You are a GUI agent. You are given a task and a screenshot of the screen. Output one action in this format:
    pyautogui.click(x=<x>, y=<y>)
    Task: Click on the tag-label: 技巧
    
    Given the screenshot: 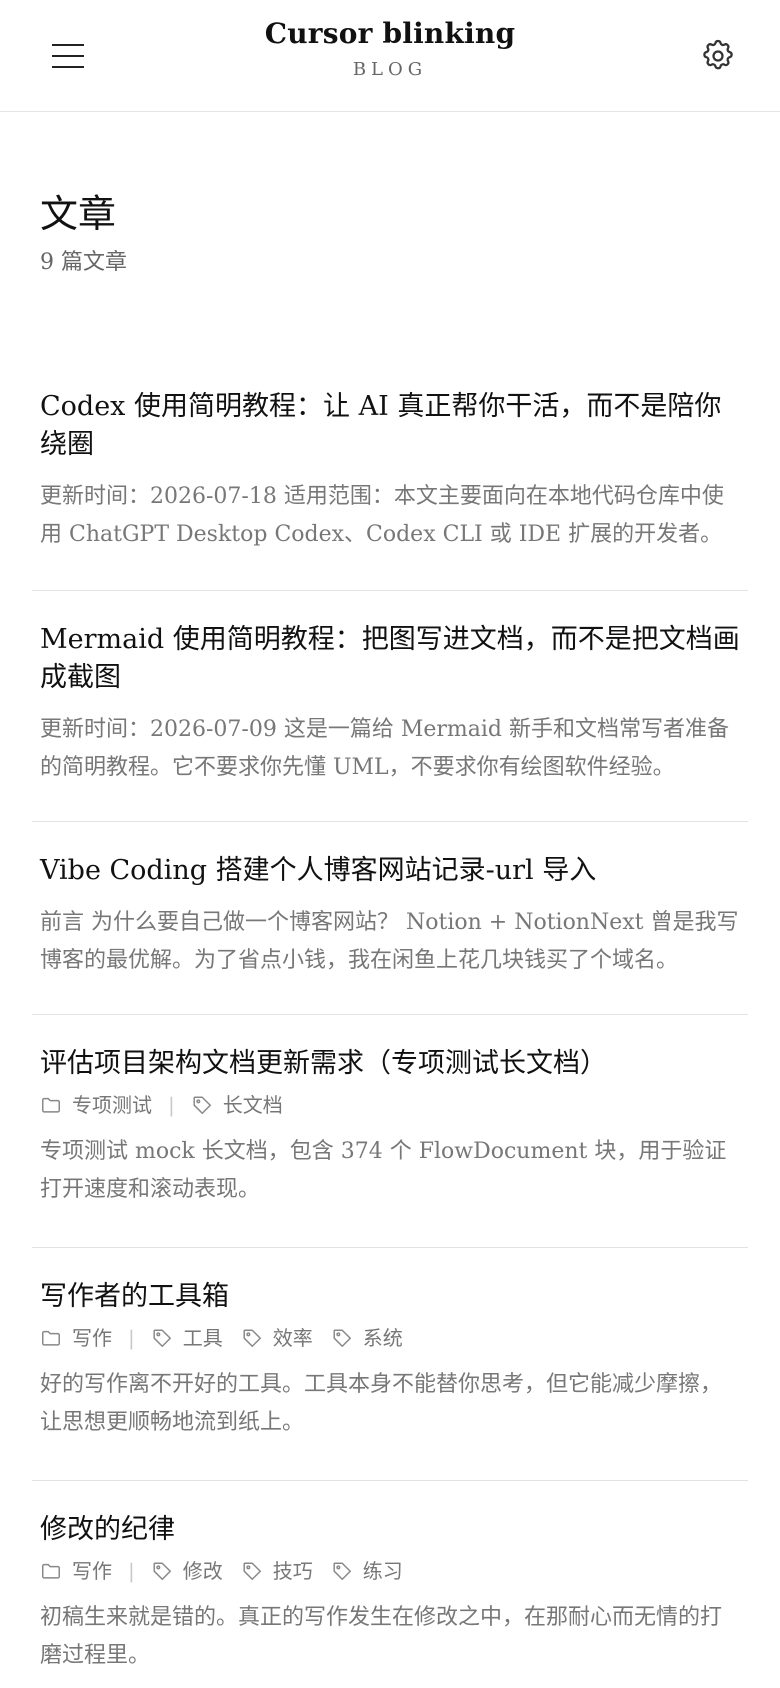 What is the action you would take?
    pyautogui.click(x=292, y=1571)
    